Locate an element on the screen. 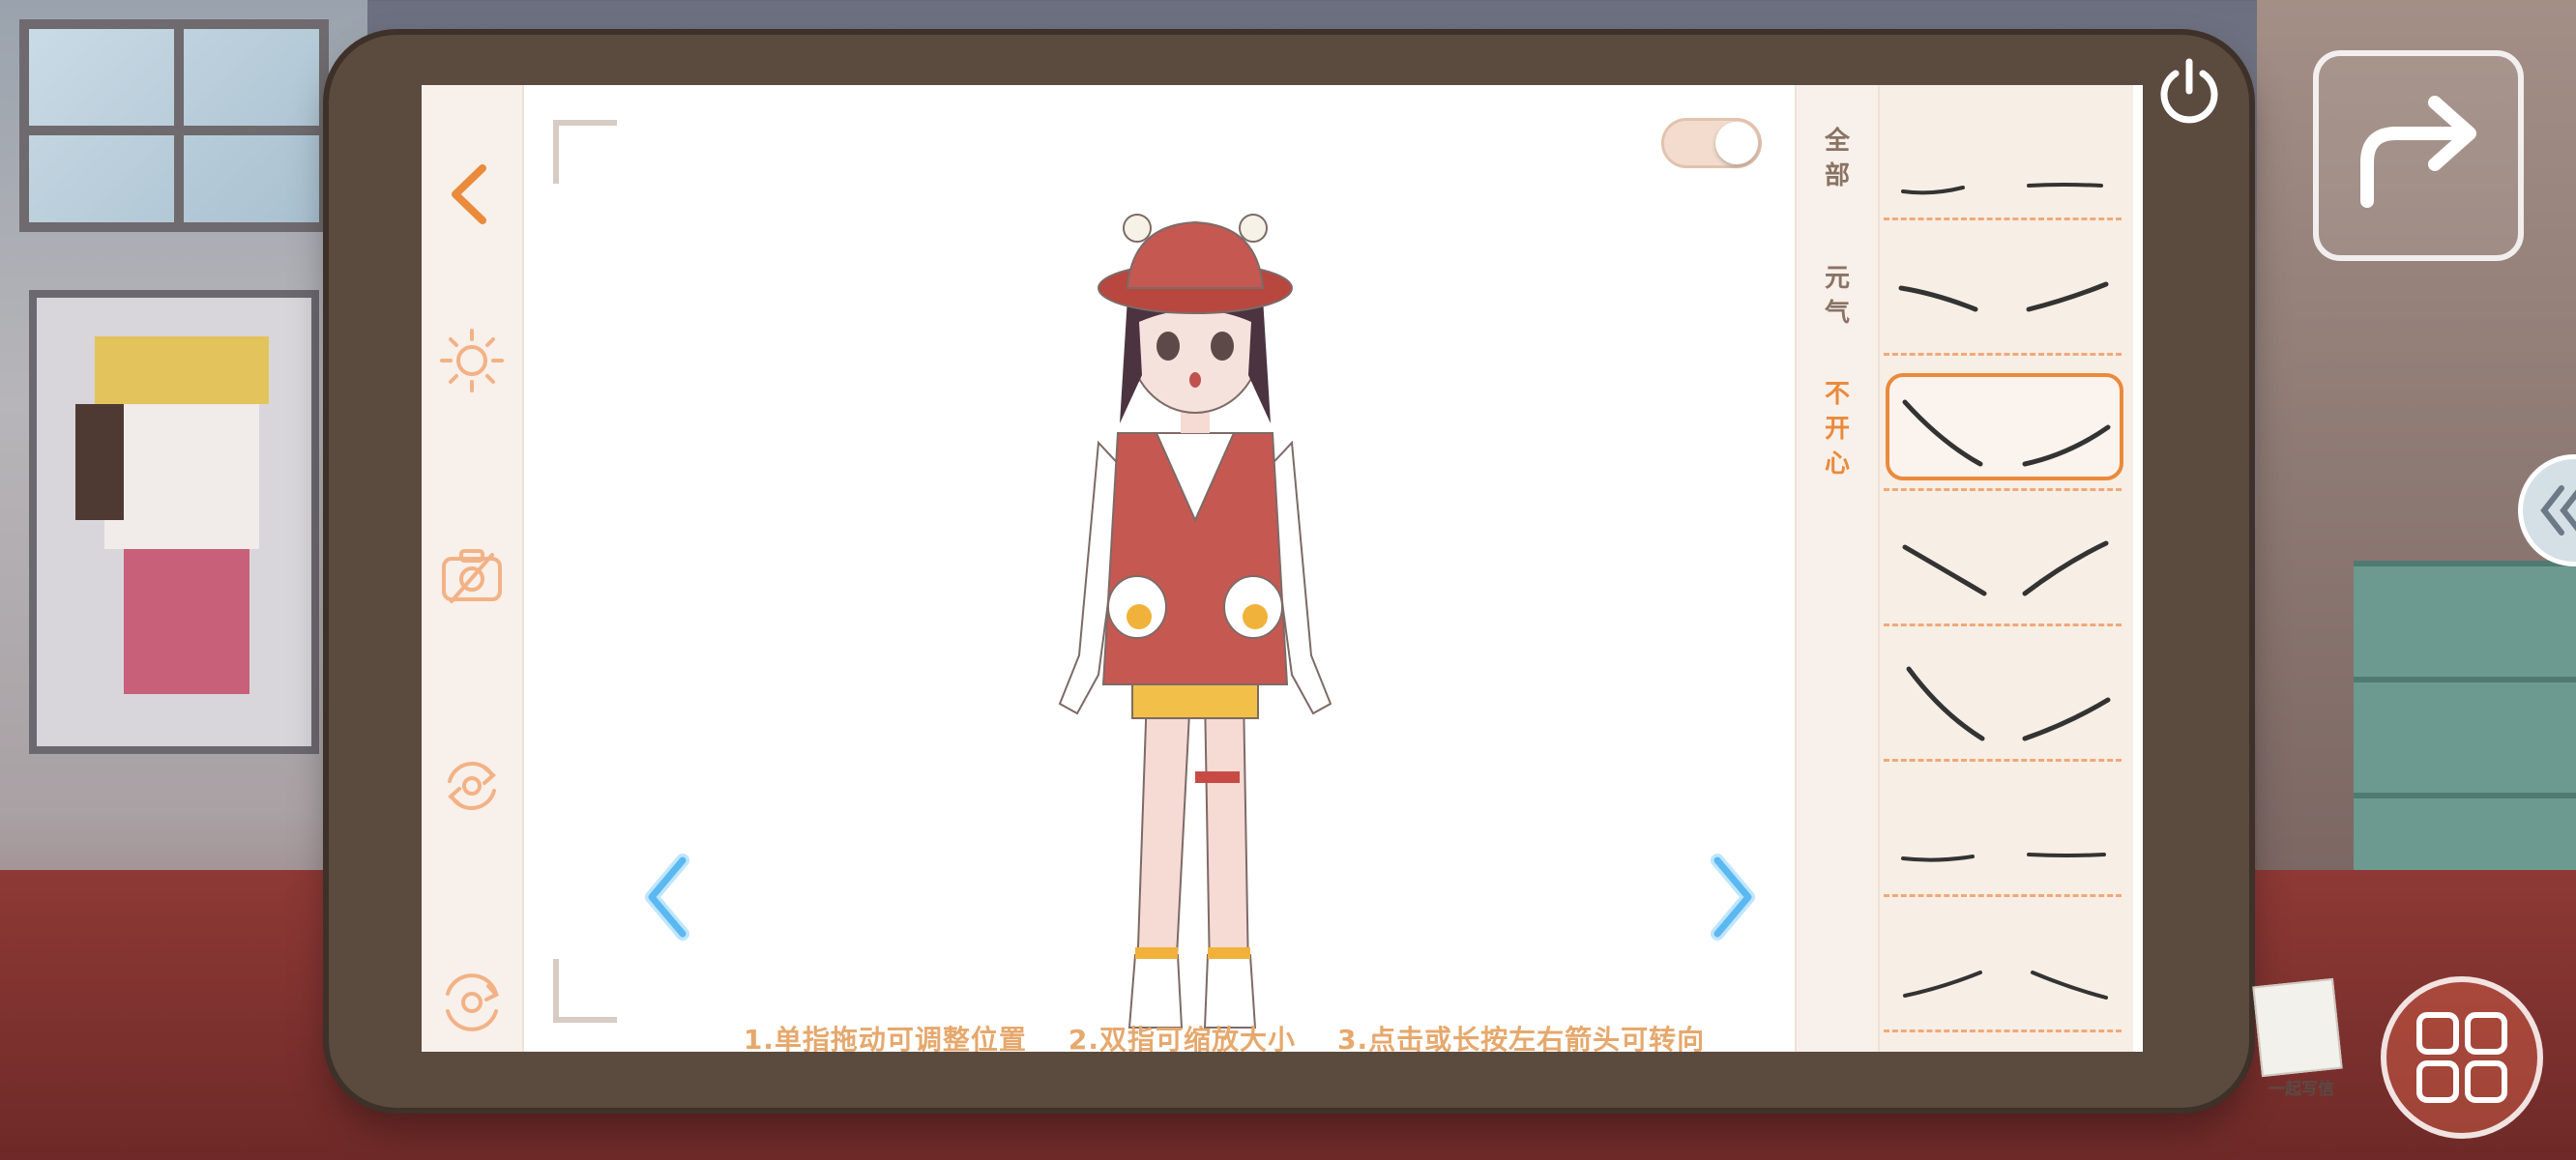 Image resolution: width=2576 pixels, height=1160 pixels. left-toolbar is located at coordinates (473, 568).